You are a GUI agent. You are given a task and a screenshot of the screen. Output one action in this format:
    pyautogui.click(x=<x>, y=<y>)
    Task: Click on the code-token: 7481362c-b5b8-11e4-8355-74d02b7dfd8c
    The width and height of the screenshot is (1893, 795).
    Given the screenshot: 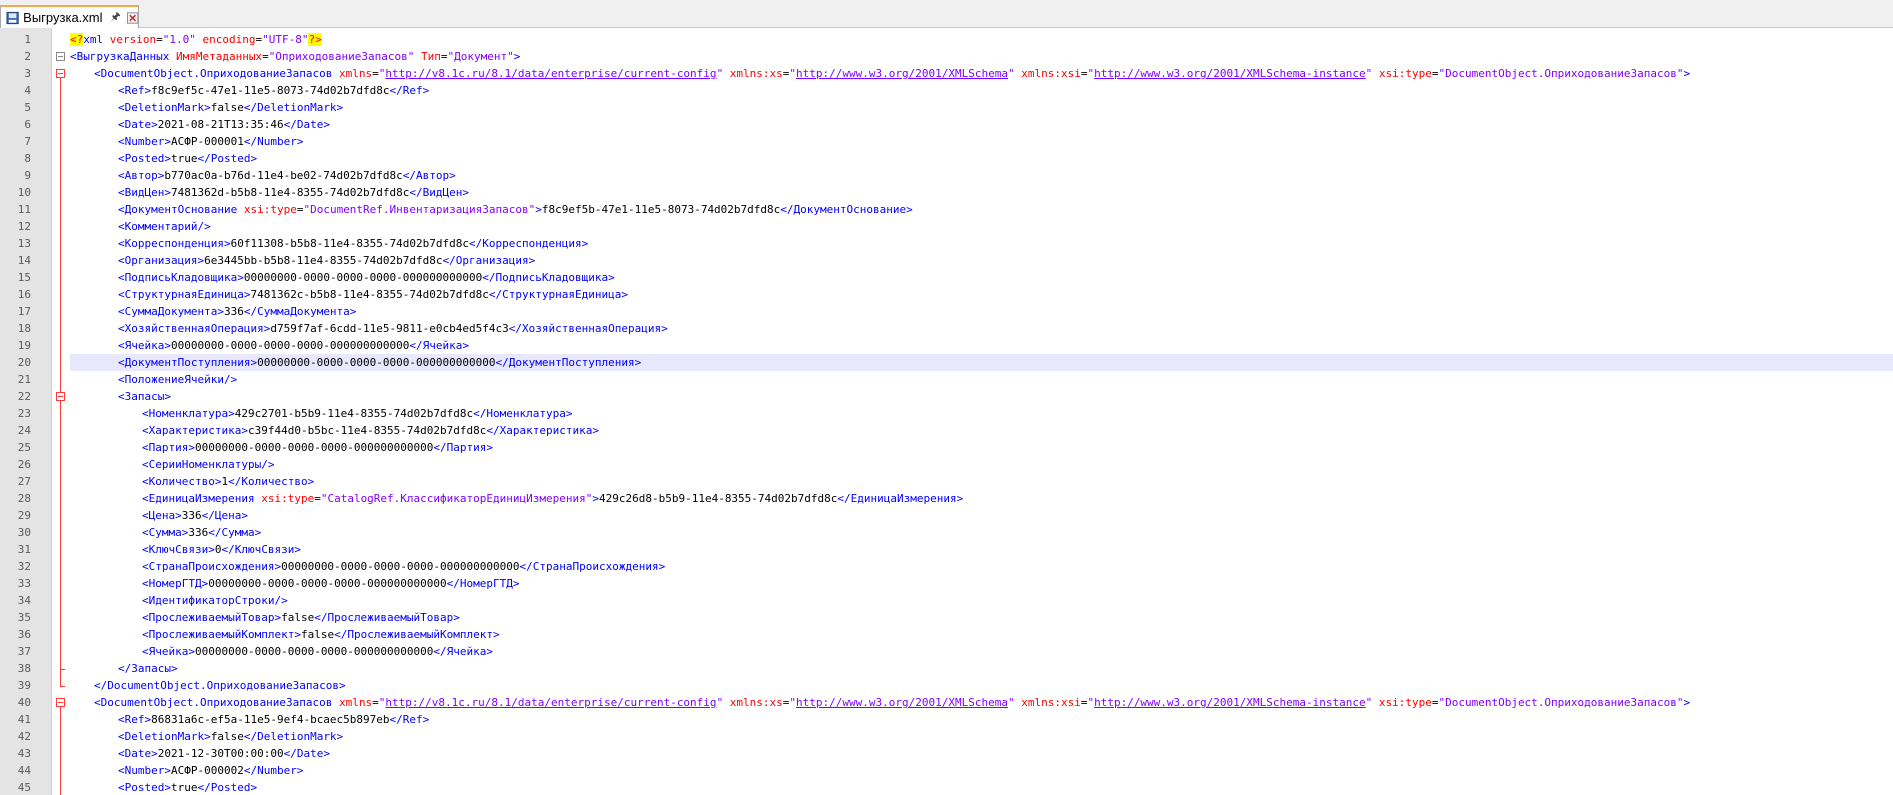 What is the action you would take?
    pyautogui.click(x=369, y=294)
    